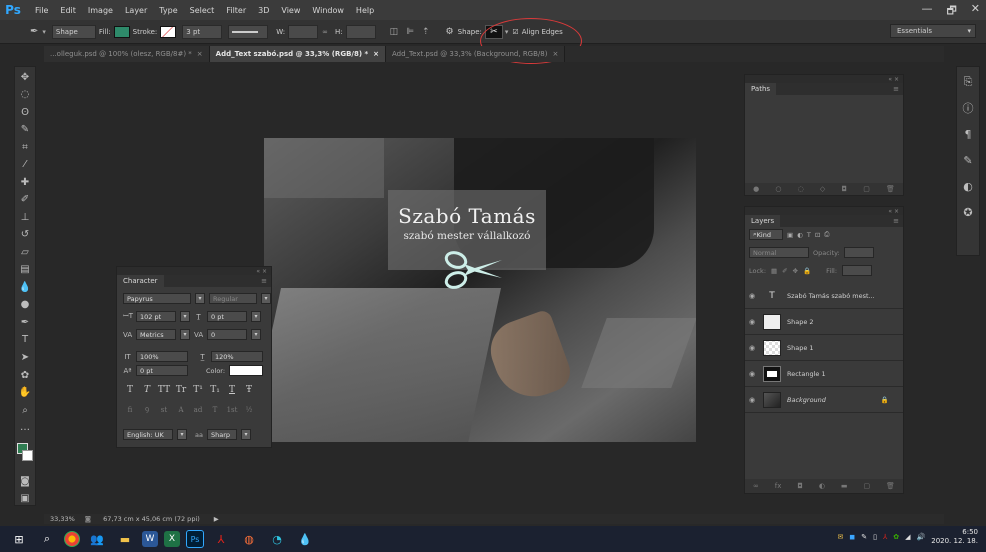 This screenshot has width=986, height=552. What do you see at coordinates (100, 10) in the screenshot?
I see `menu-image: Image` at bounding box center [100, 10].